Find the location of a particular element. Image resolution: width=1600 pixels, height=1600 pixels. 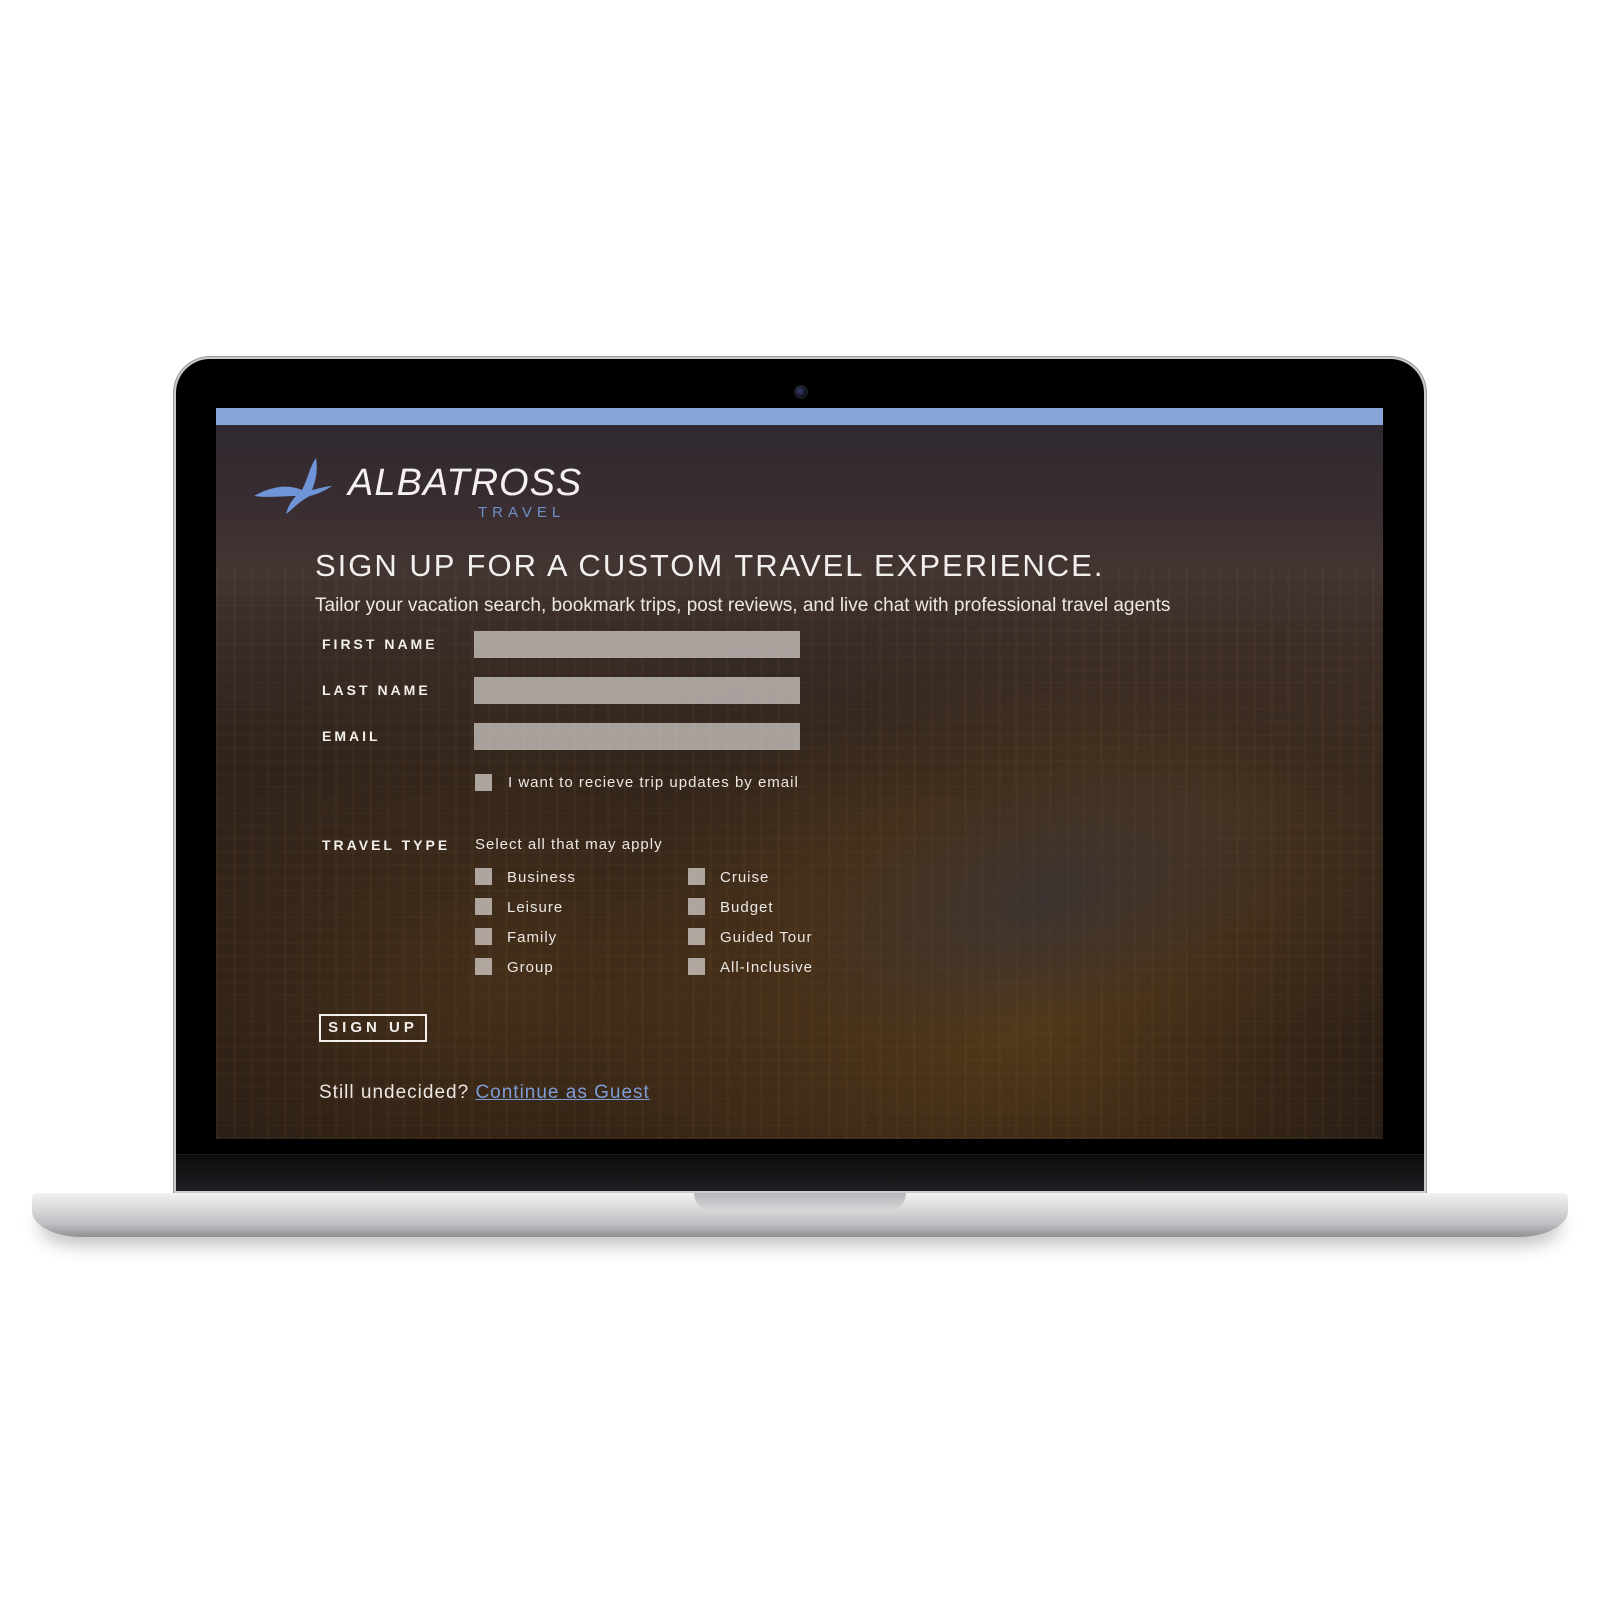

first-name-field is located at coordinates (637, 644).